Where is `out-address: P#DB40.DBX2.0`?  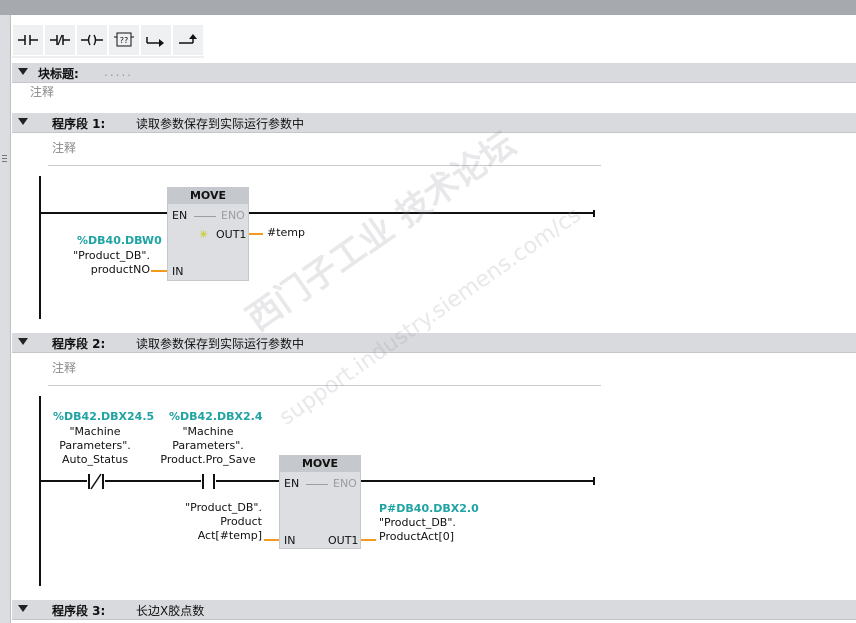
out-address: P#DB40.DBX2.0 is located at coordinates (429, 508).